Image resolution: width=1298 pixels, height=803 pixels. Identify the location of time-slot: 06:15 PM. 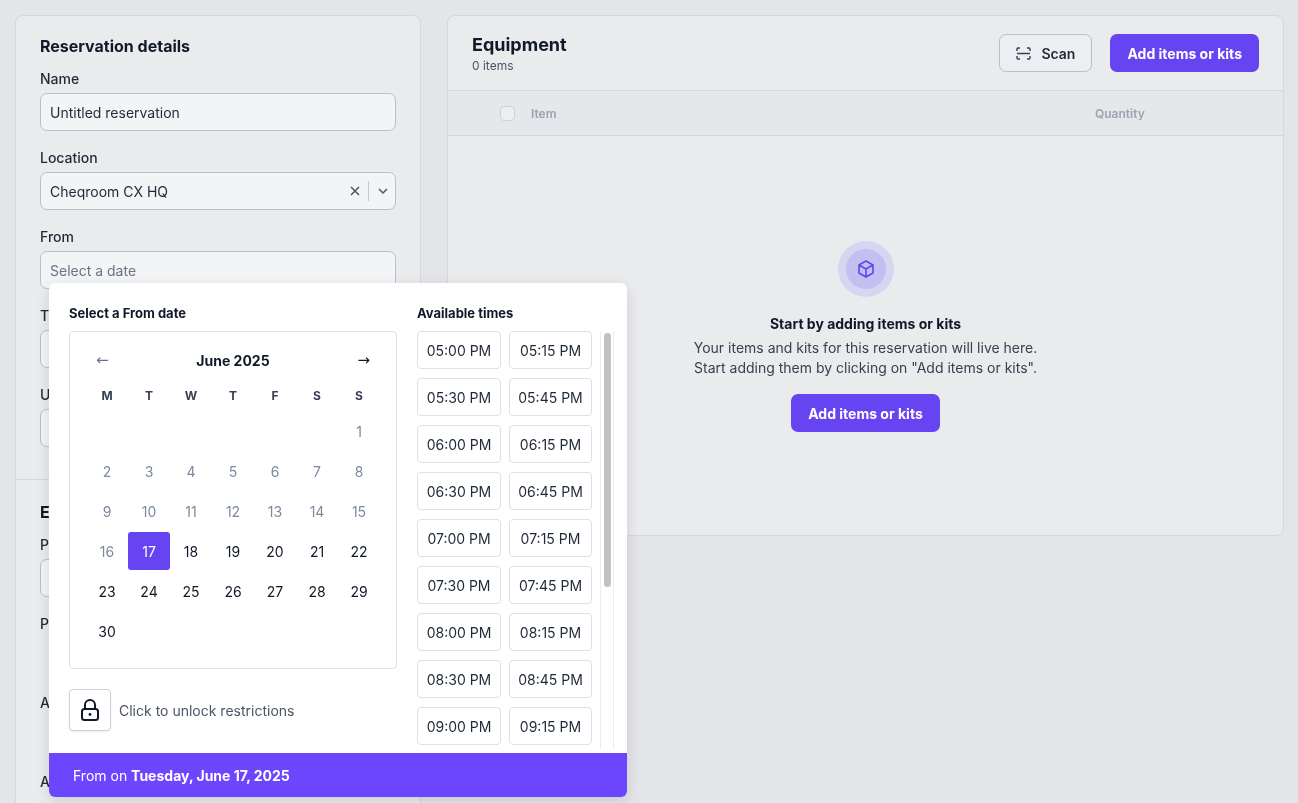
(550, 444).